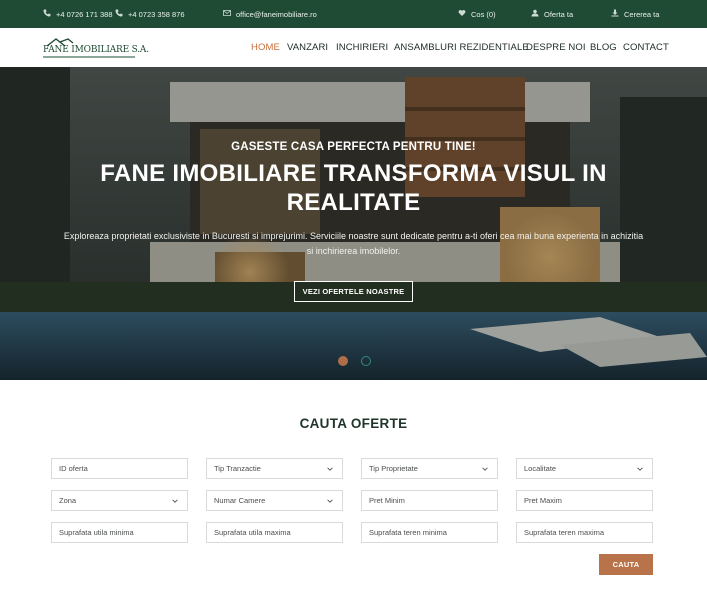 The width and height of the screenshot is (707, 604). Describe the element at coordinates (626, 564) in the screenshot. I see `search-submit-button: CAUTA` at that location.